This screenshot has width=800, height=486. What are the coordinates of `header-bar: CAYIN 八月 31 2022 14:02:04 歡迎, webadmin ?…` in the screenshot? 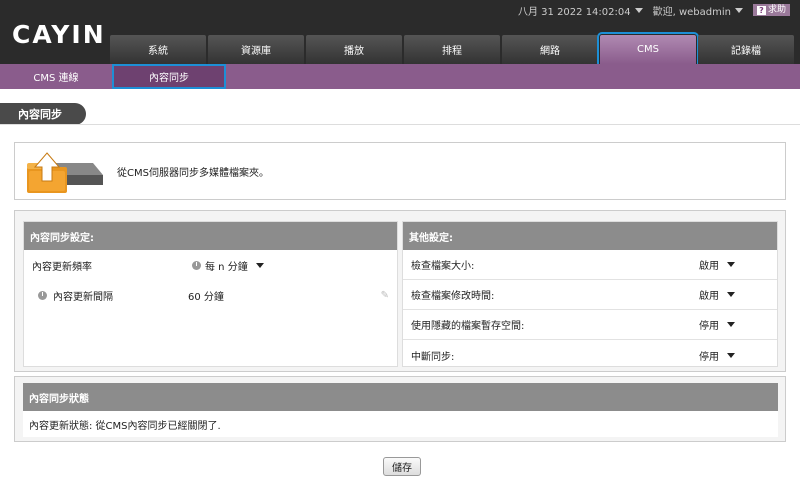 It's located at (400, 33).